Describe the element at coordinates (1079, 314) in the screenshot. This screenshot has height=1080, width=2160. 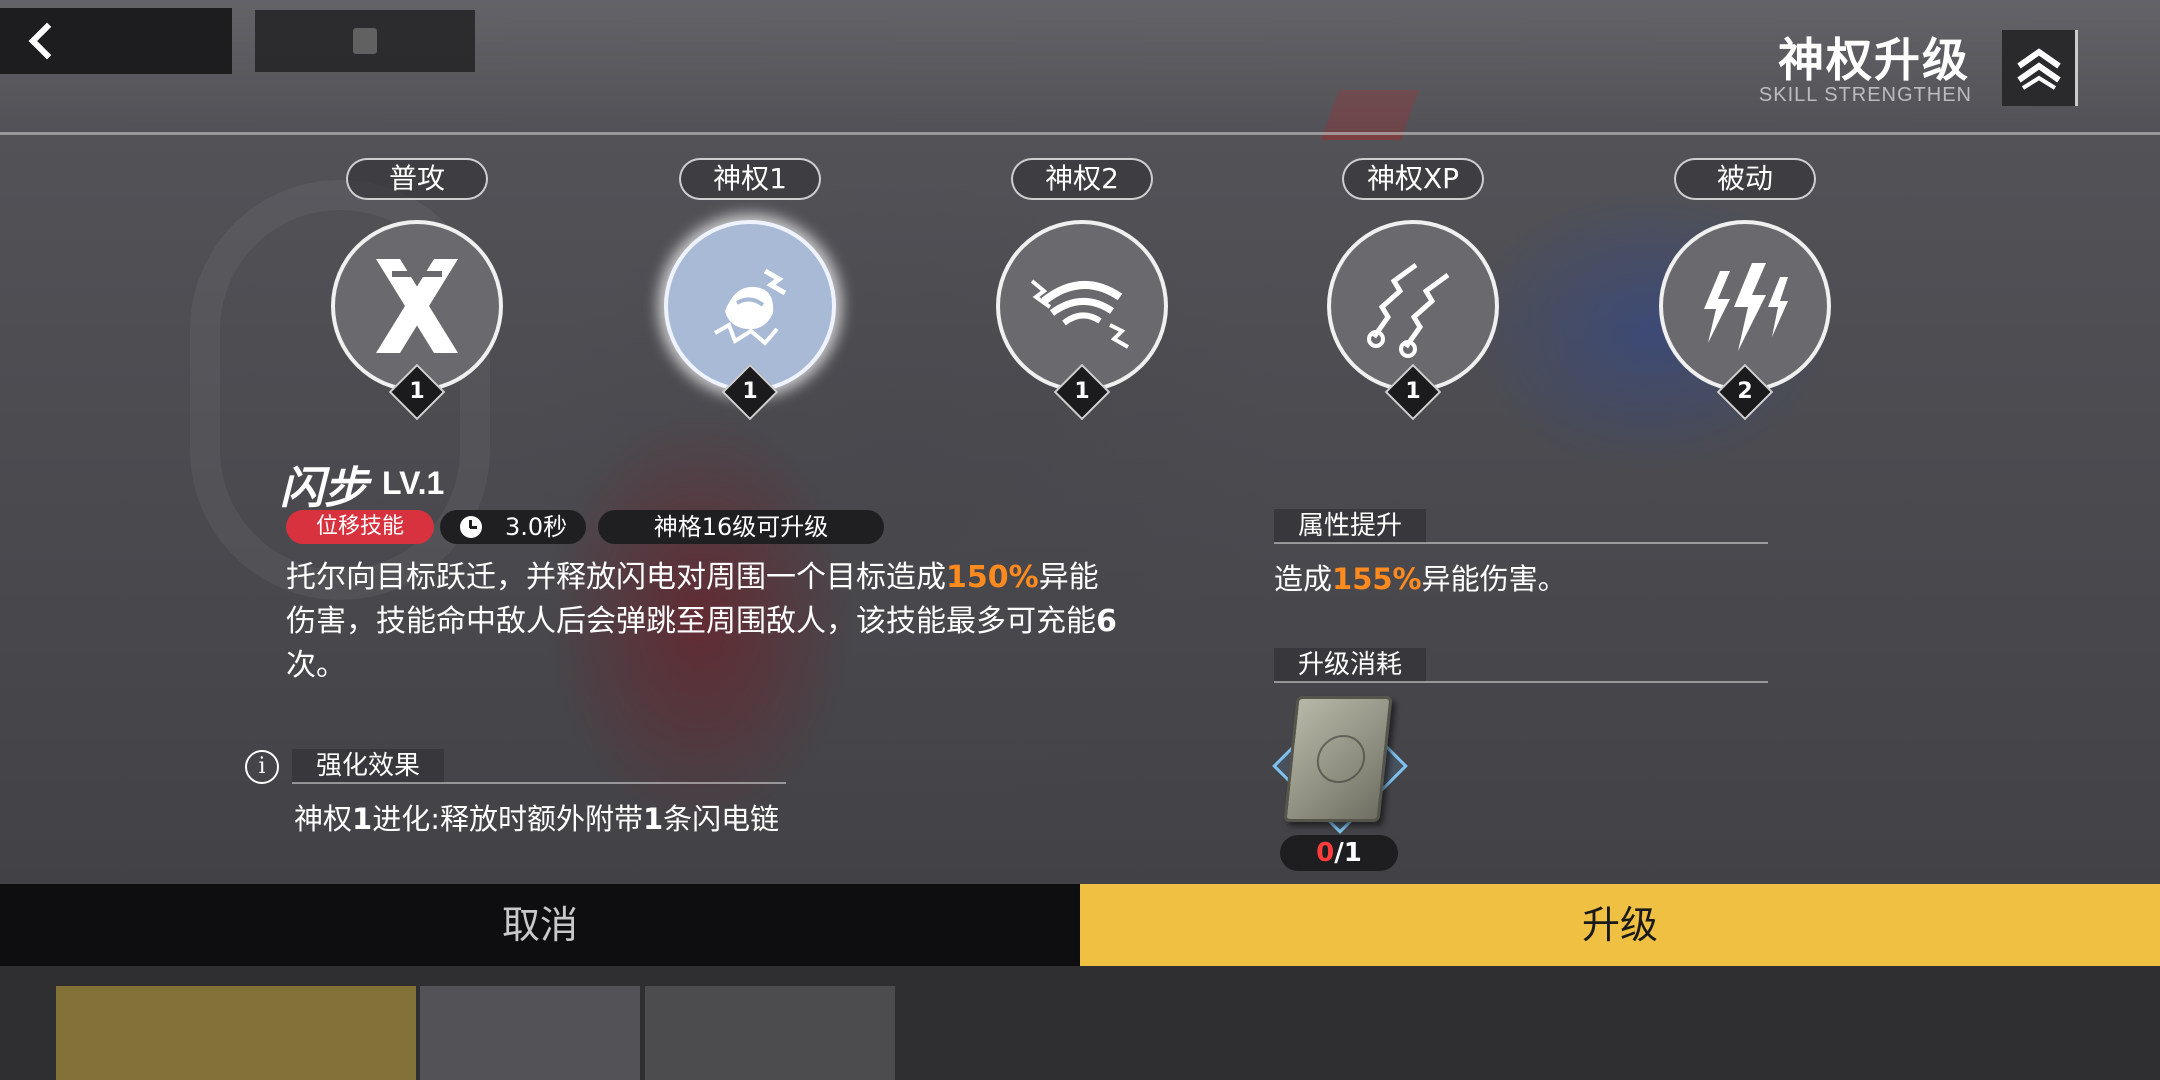
I see `lightning-vortex-icon` at that location.